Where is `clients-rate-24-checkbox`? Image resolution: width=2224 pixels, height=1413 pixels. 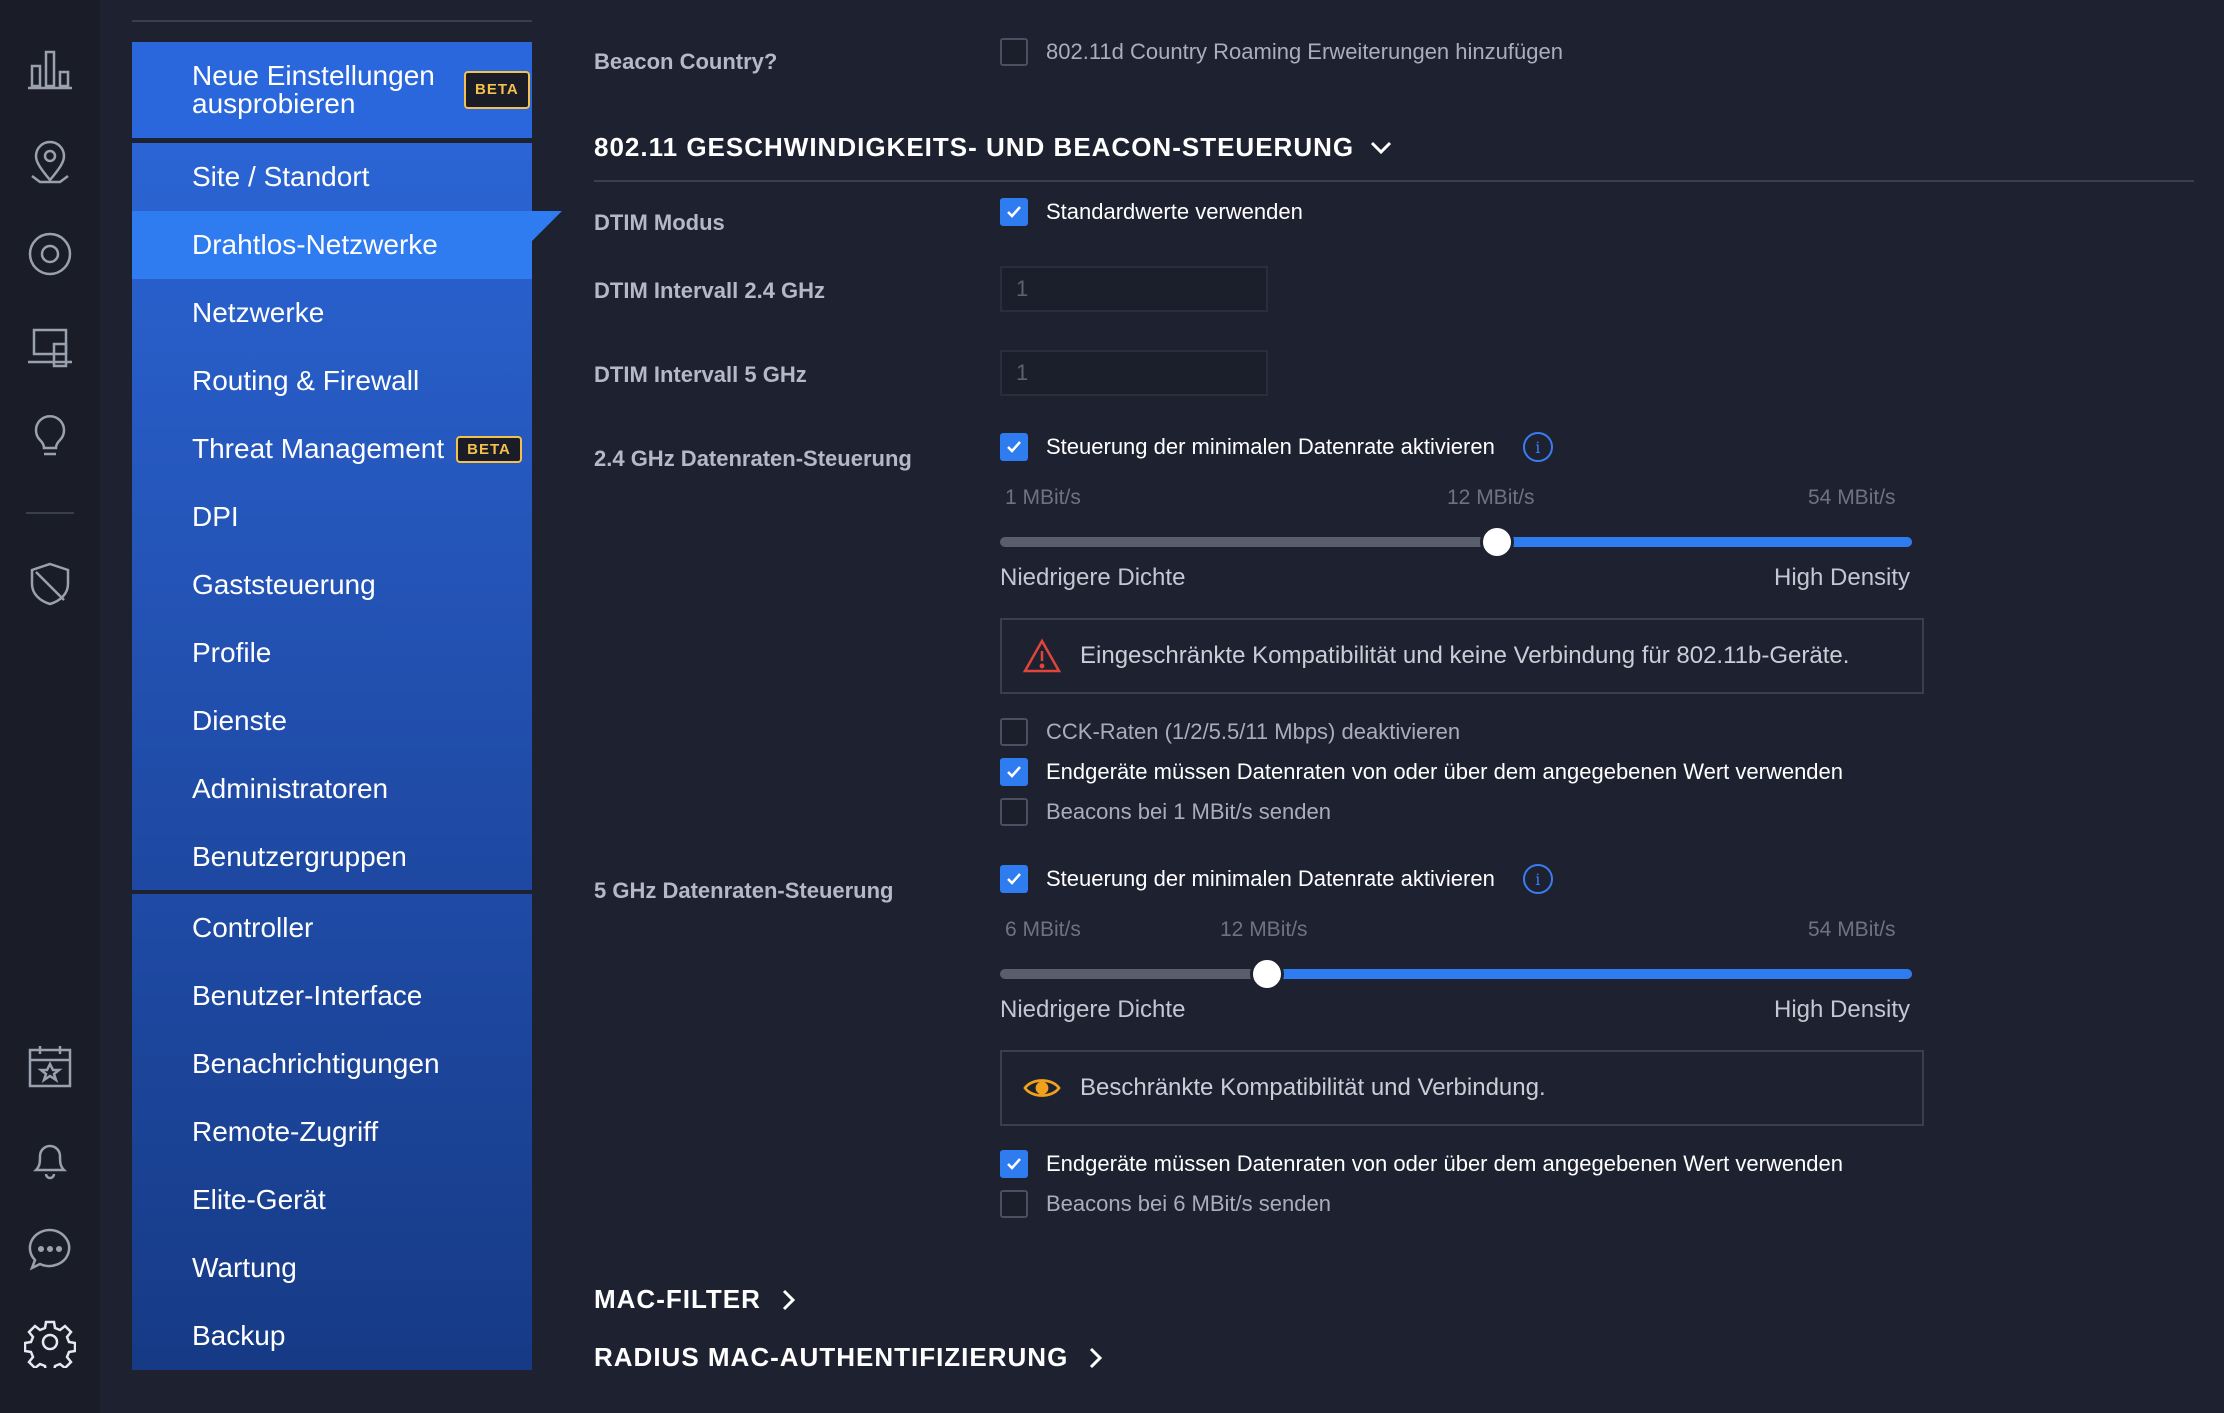
clients-rate-24-checkbox is located at coordinates (1014, 772).